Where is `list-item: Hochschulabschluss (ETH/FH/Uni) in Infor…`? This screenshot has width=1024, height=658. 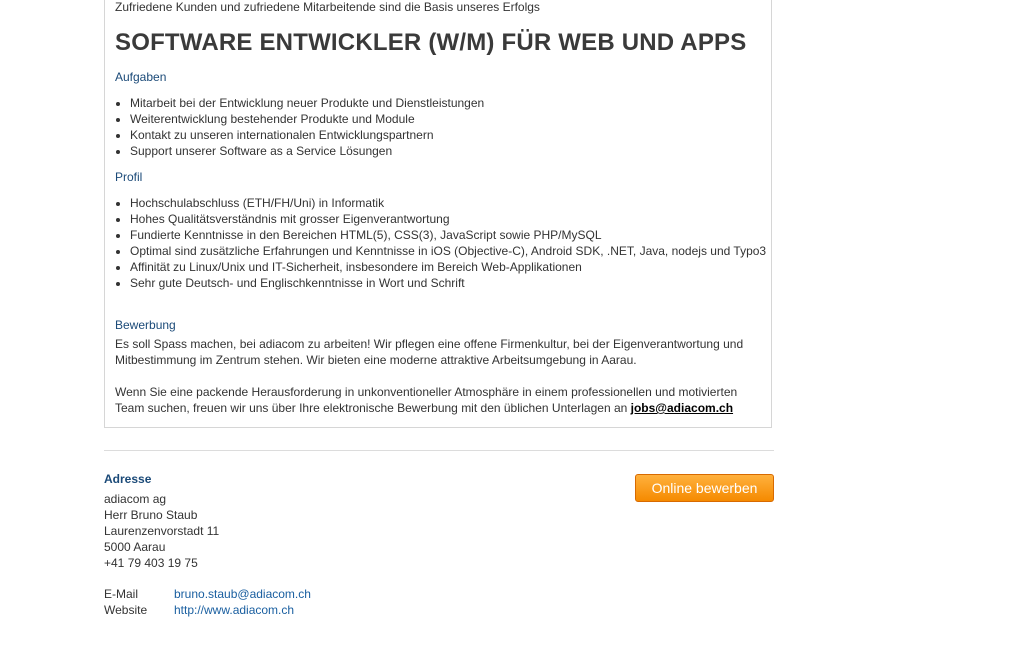 list-item: Hochschulabschluss (ETH/FH/Uni) in Infor… is located at coordinates (450, 203).